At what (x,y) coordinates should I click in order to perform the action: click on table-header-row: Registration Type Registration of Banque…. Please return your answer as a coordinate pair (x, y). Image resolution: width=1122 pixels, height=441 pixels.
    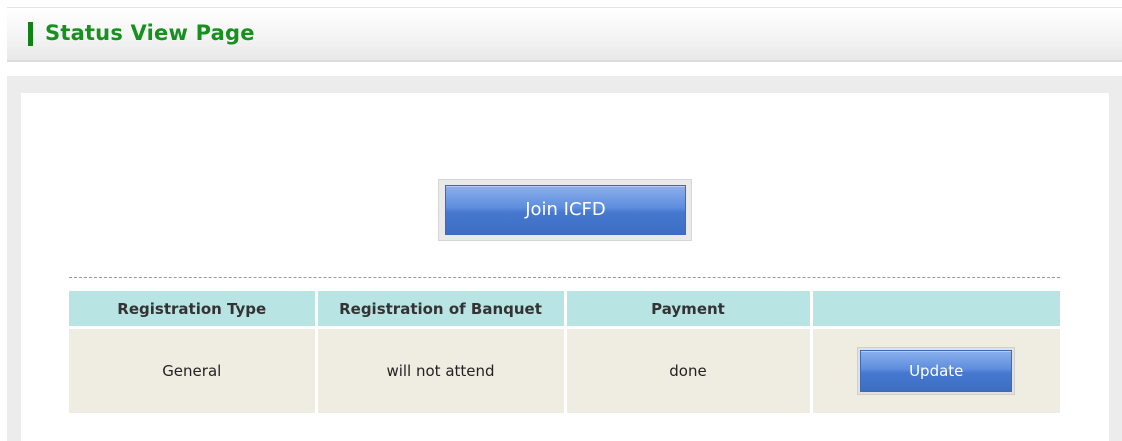
    Looking at the image, I should click on (564, 309).